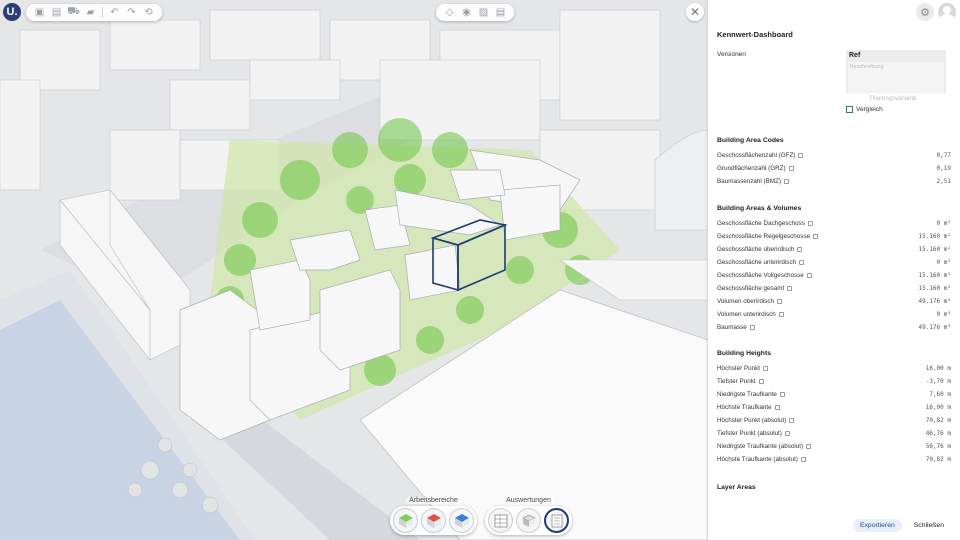 The image size is (960, 540). Describe the element at coordinates (736, 487) in the screenshot. I see `section-title: Layer Areas` at that location.